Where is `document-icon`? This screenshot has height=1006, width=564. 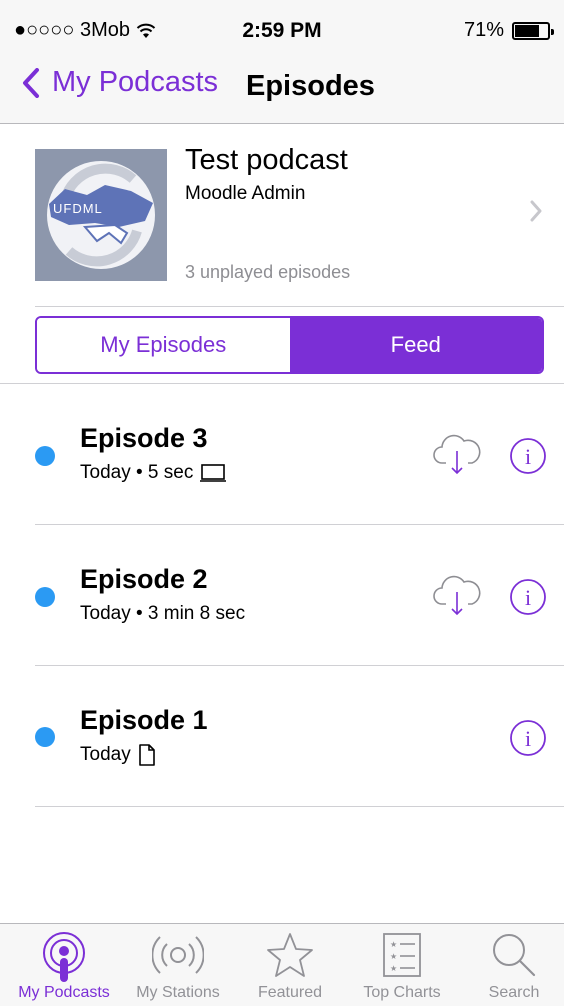
document-icon is located at coordinates (146, 755).